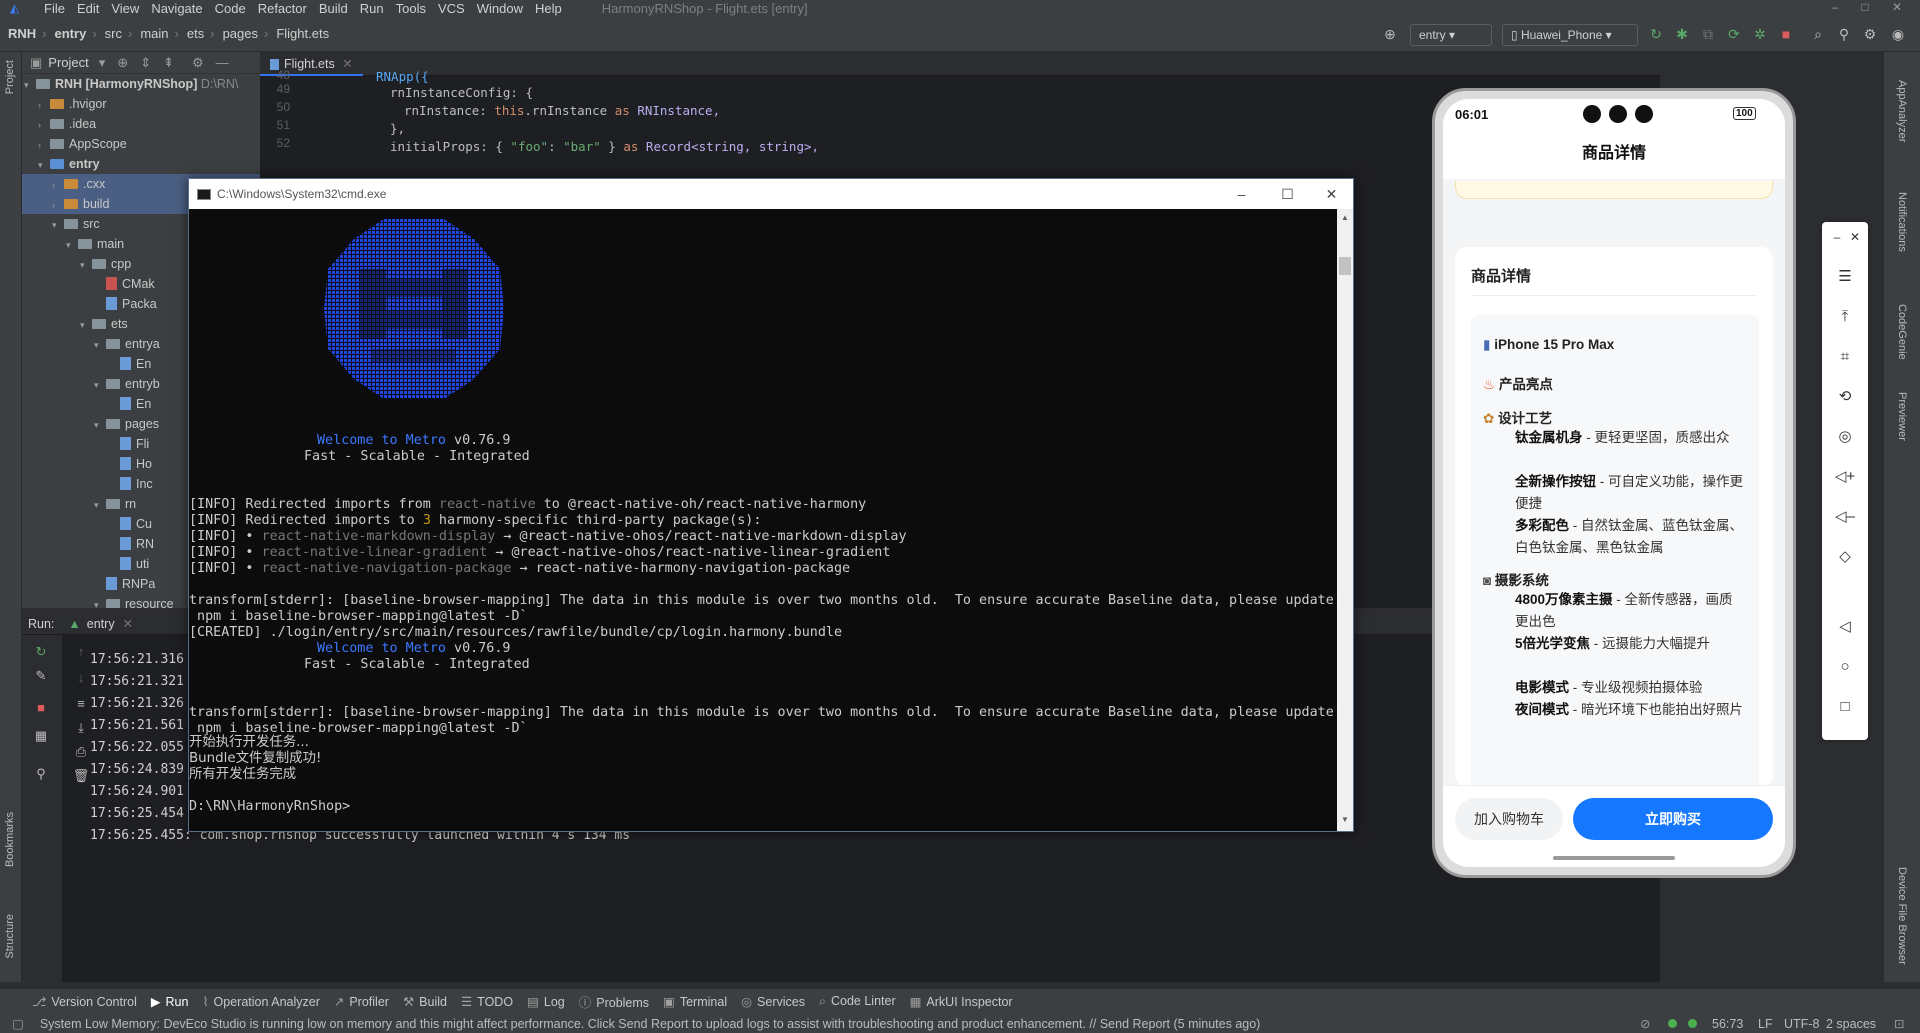  I want to click on device-select: ▯ Huawei_Phone ▾, so click(1570, 35).